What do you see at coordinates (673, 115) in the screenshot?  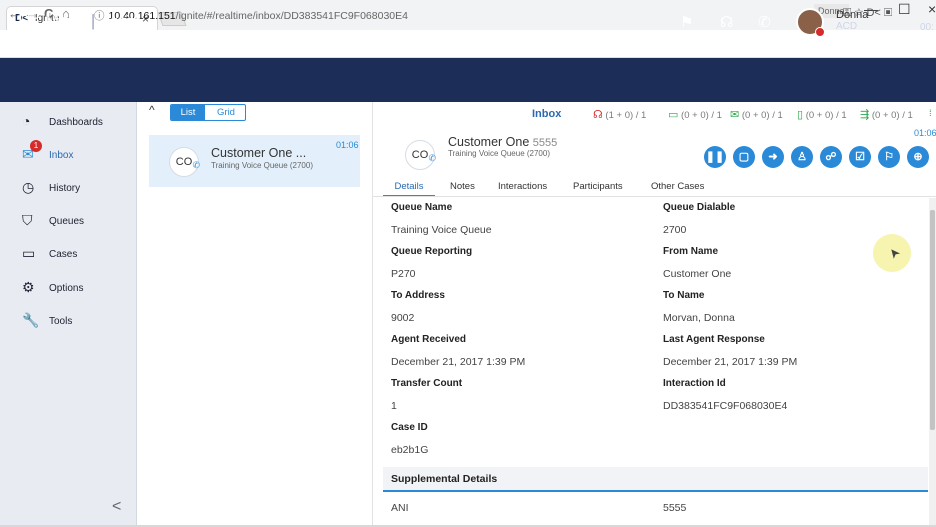 I see `chat-icon: ▭` at bounding box center [673, 115].